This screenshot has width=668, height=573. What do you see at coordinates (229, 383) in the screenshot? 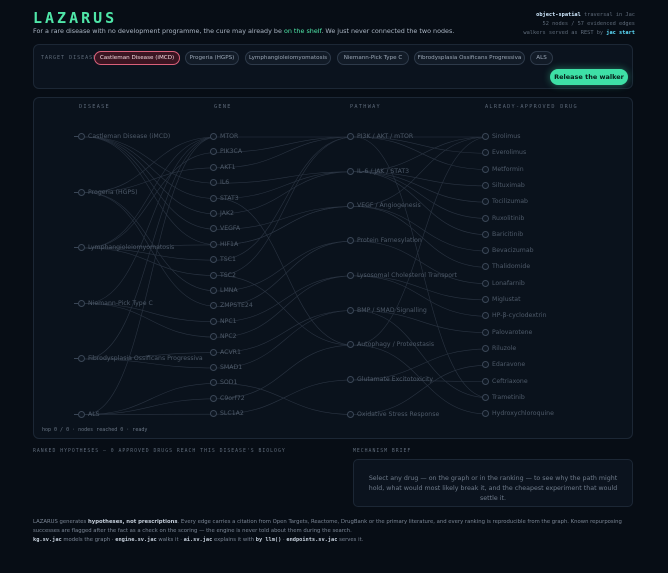
I see `gene-node-label: SOD1` at bounding box center [229, 383].